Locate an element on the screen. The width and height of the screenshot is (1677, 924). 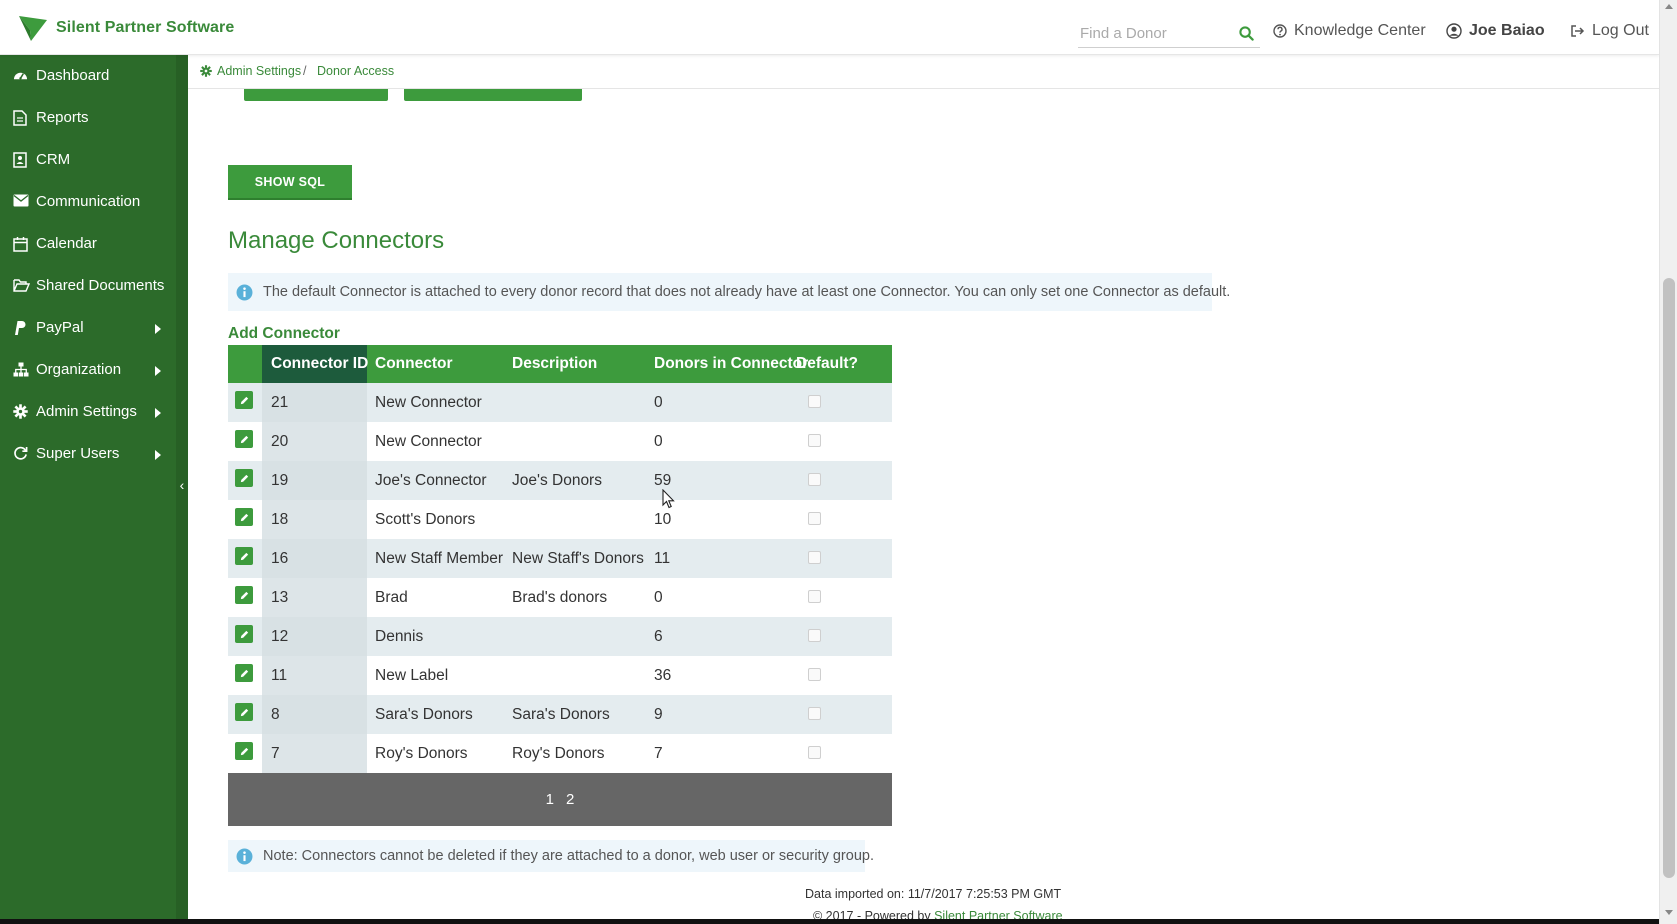
scrollbar-thumb is located at coordinates (1669, 578).